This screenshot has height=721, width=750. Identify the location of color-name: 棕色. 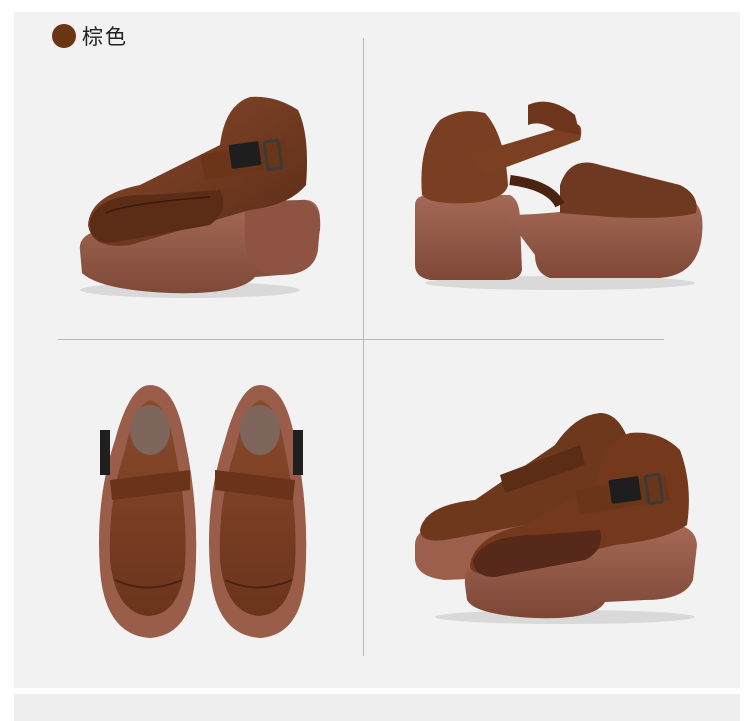
(105, 37).